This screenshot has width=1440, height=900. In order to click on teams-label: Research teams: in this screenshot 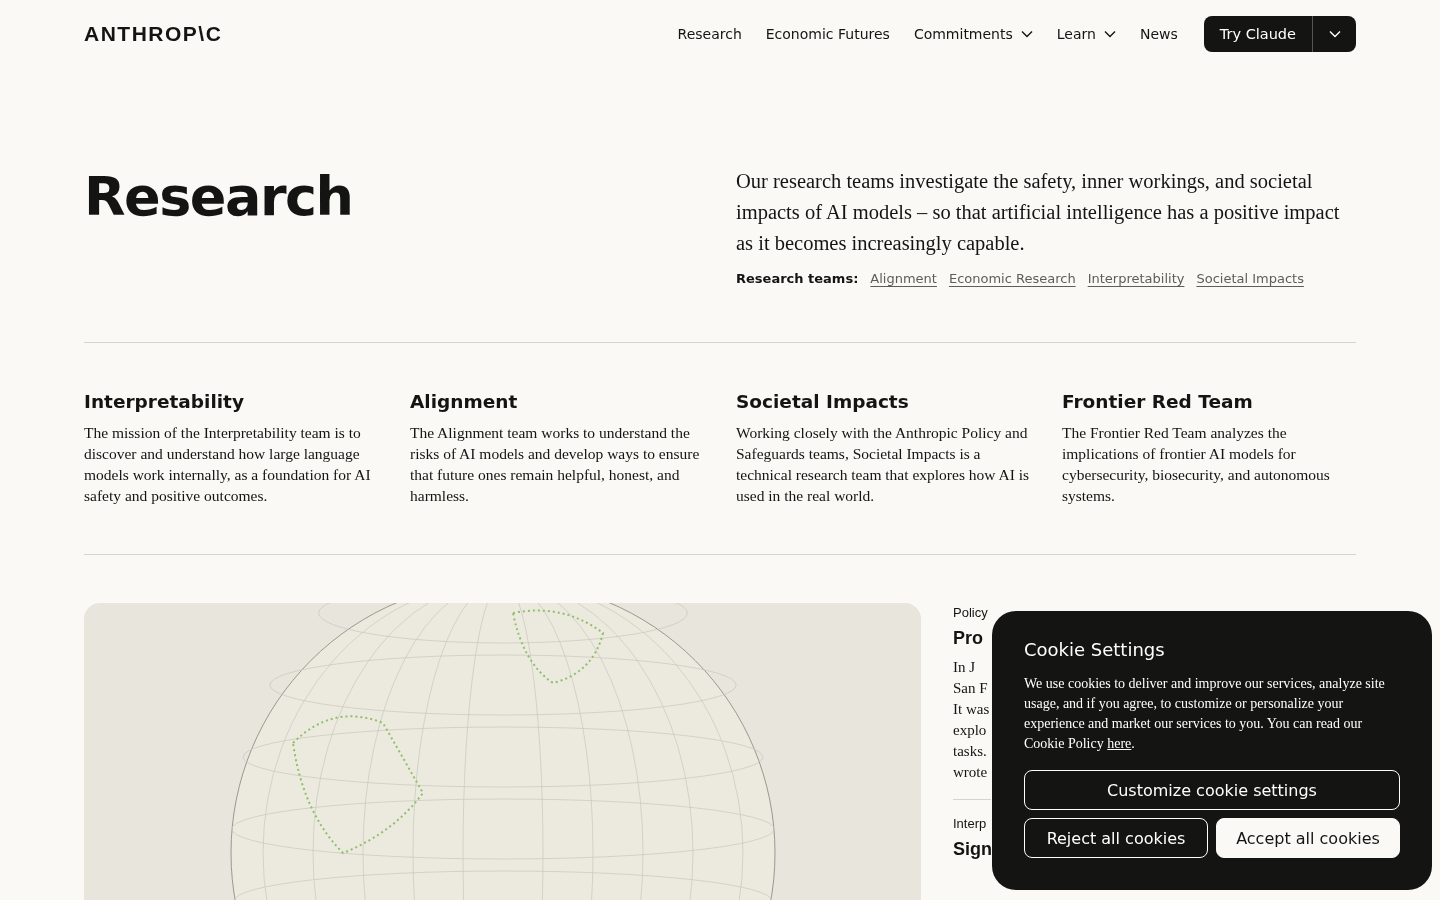, I will do `click(797, 278)`.